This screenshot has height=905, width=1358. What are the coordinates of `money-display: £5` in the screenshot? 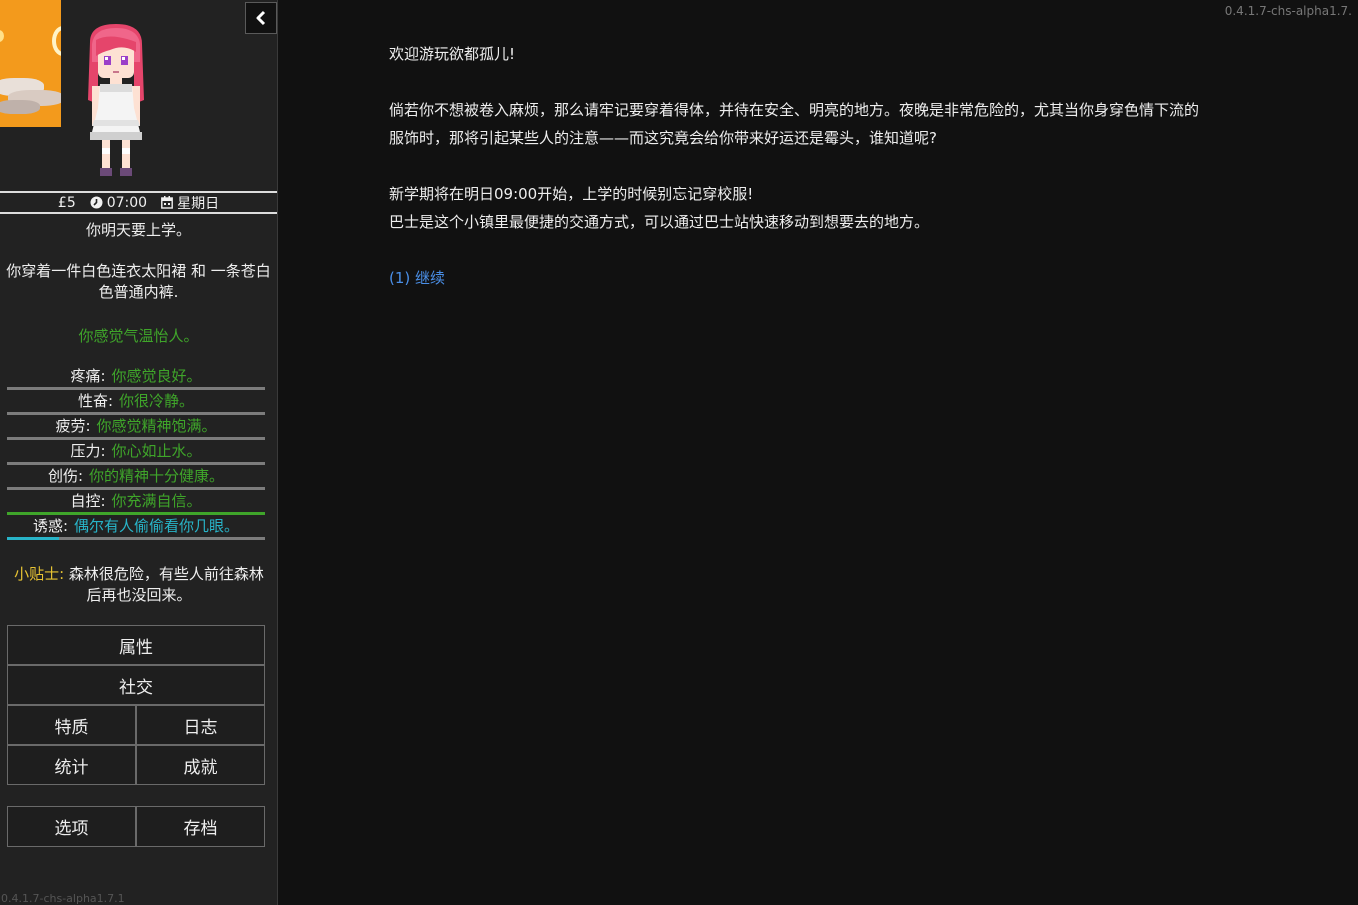 It's located at (67, 203).